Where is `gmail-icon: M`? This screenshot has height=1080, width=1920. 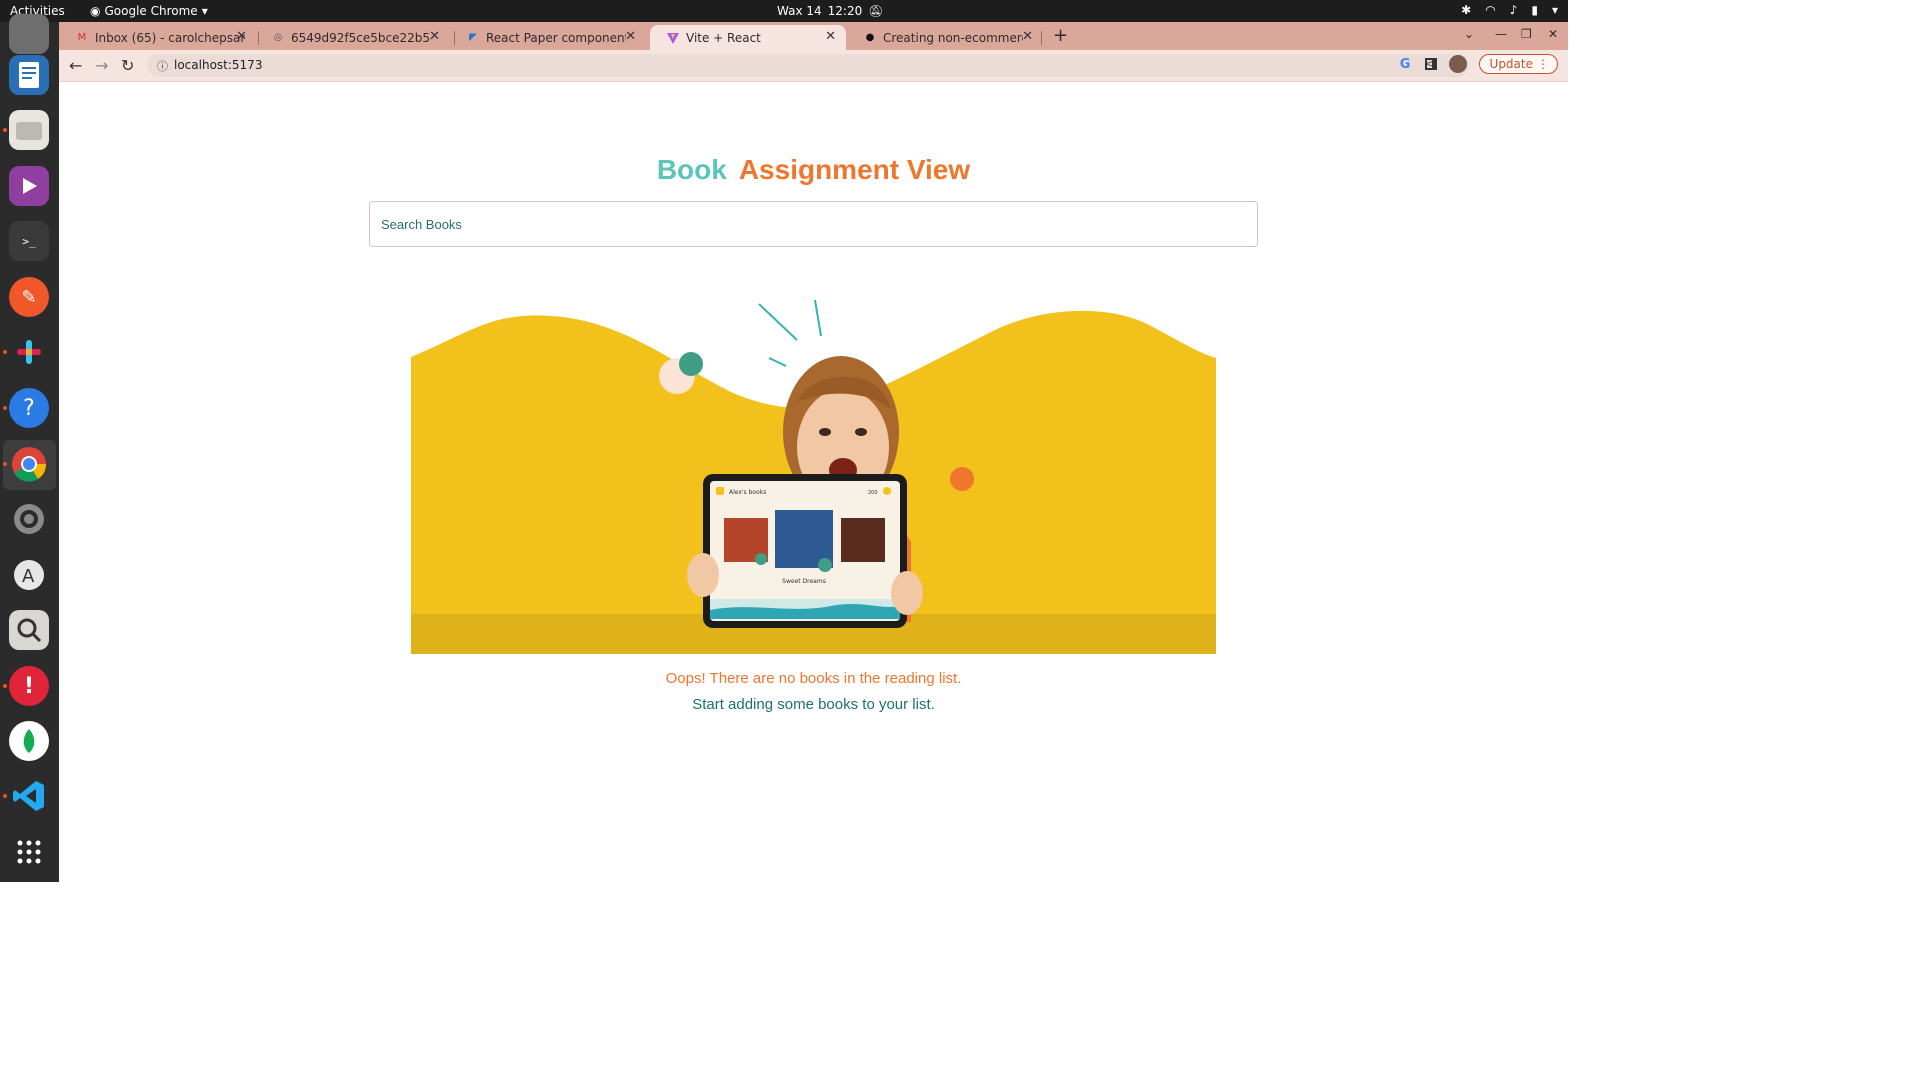
gmail-icon: M is located at coordinates (82, 37).